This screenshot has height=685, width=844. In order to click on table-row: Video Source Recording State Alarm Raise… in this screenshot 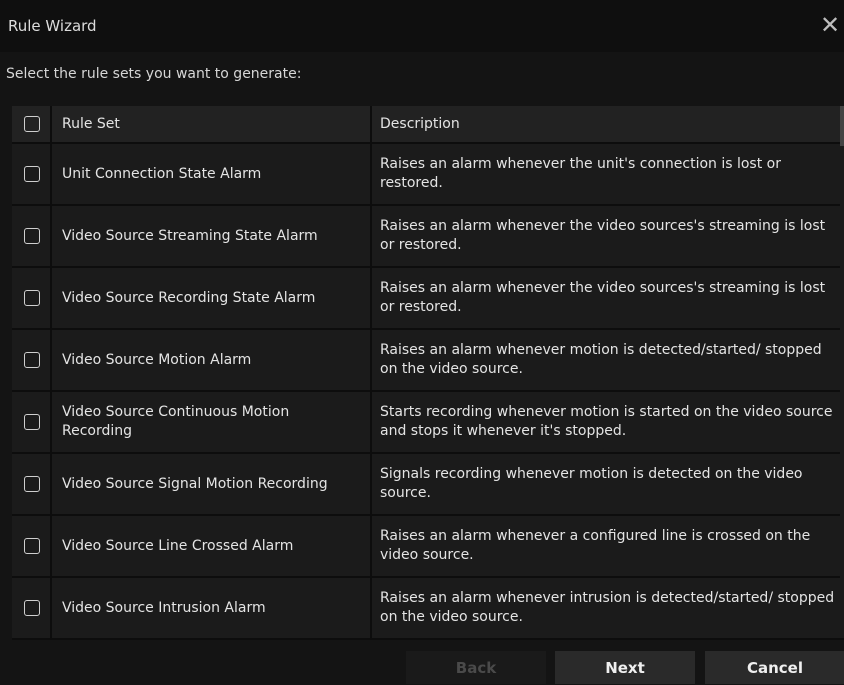, I will do `click(428, 299)`.